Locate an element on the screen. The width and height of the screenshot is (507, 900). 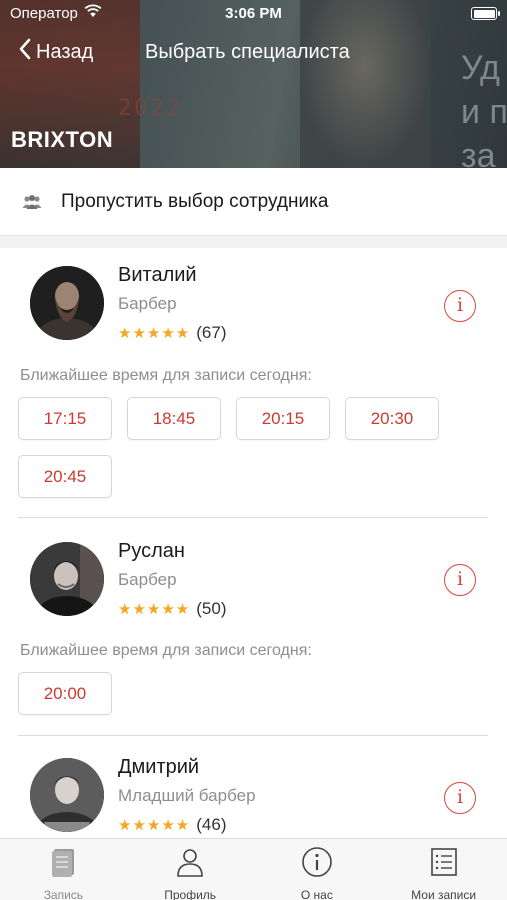
time-slots: 17:15 18:45 20:15 20:30 20:45 is located at coordinates (253, 447).